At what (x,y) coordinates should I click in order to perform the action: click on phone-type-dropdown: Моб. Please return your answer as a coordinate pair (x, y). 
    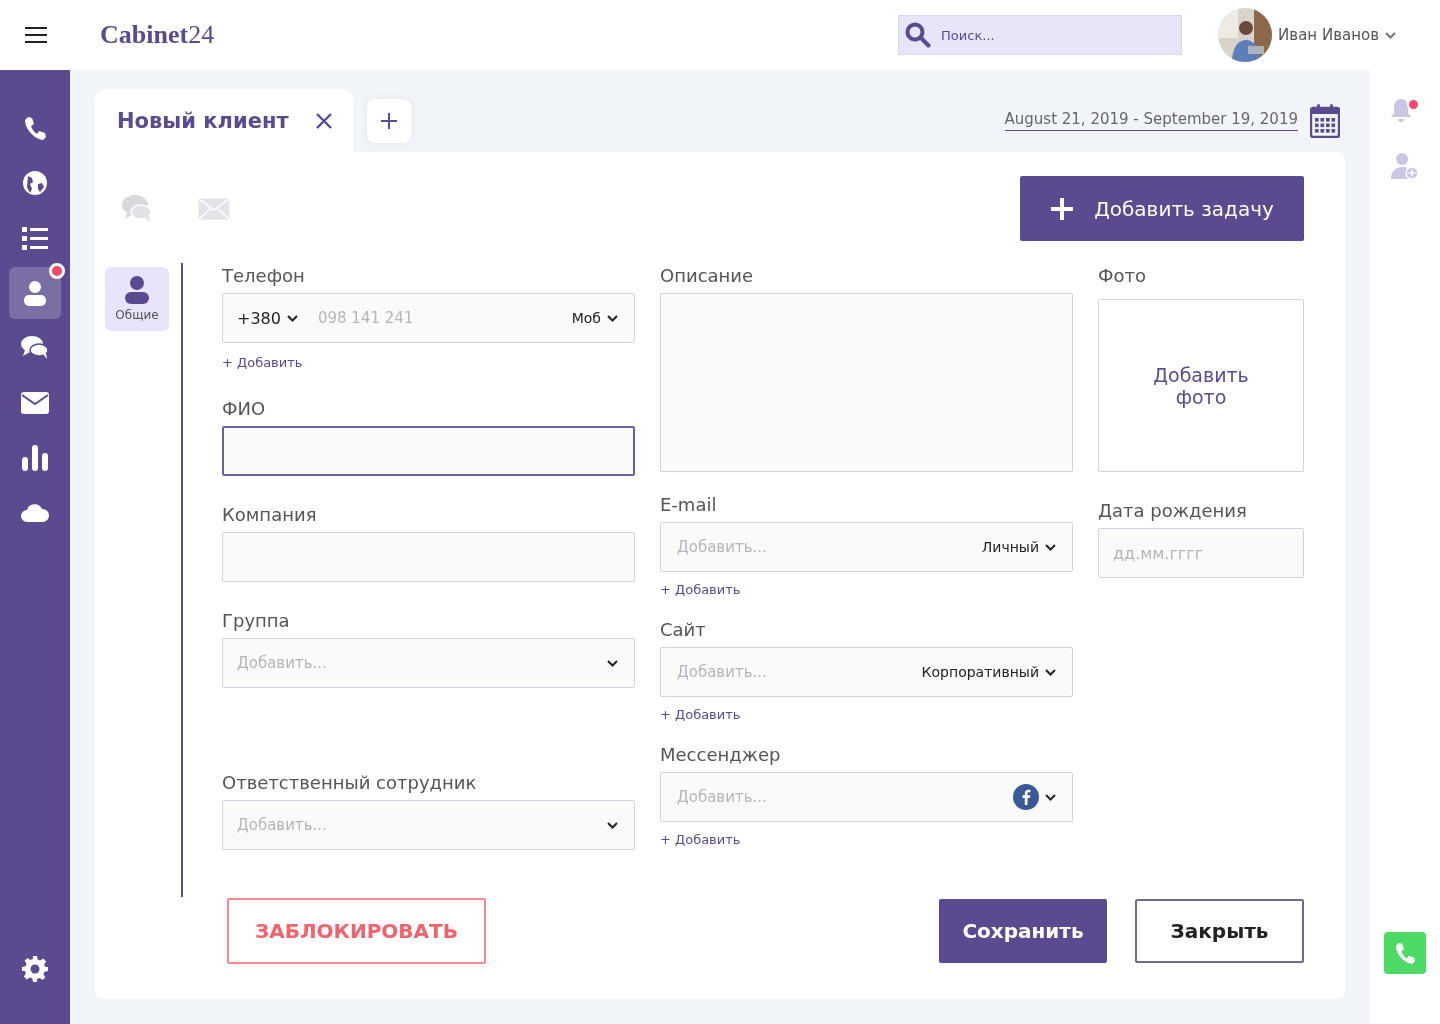
    Looking at the image, I should click on (594, 318).